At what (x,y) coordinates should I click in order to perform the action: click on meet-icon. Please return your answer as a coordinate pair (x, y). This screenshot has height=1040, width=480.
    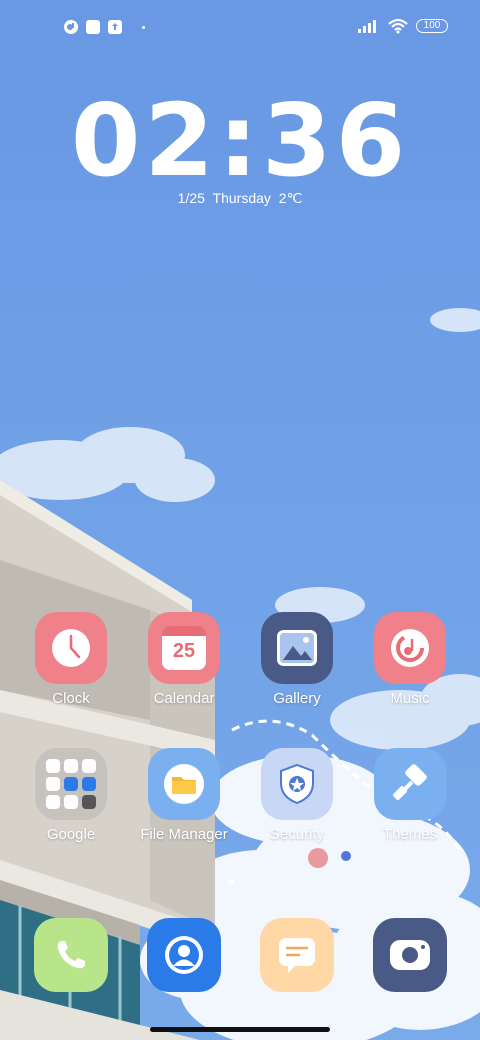
    Looking at the image, I should click on (71, 784).